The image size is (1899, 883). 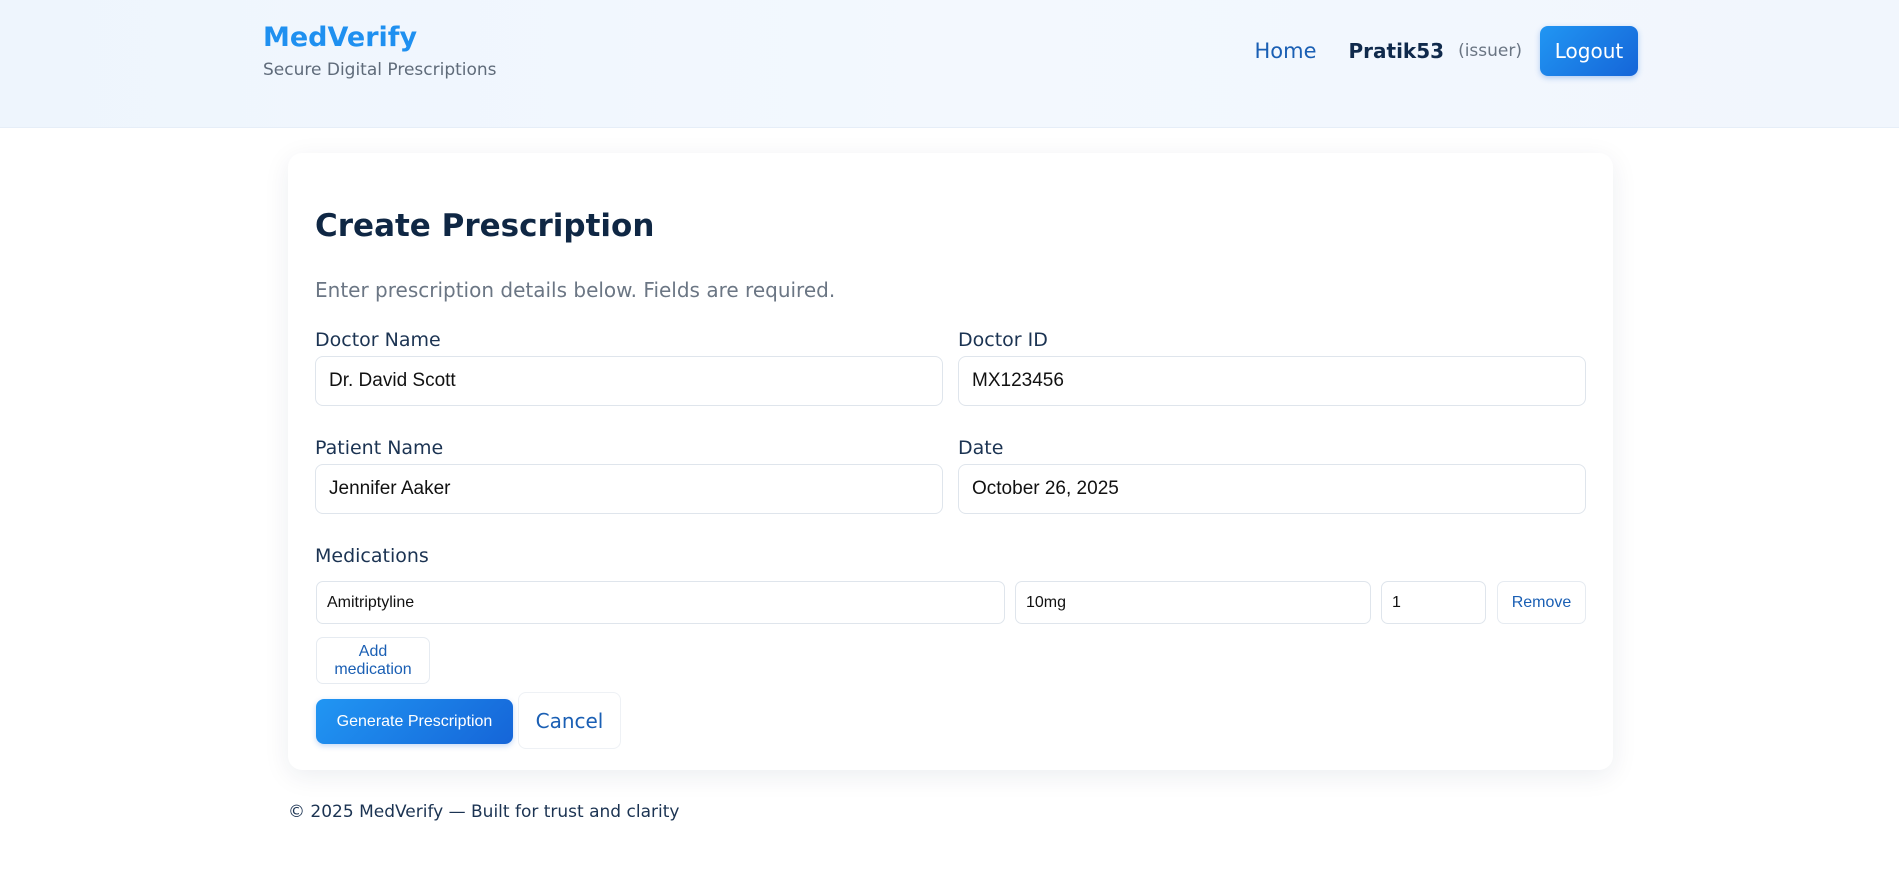 I want to click on medication-dose-input, so click(x=1193, y=602).